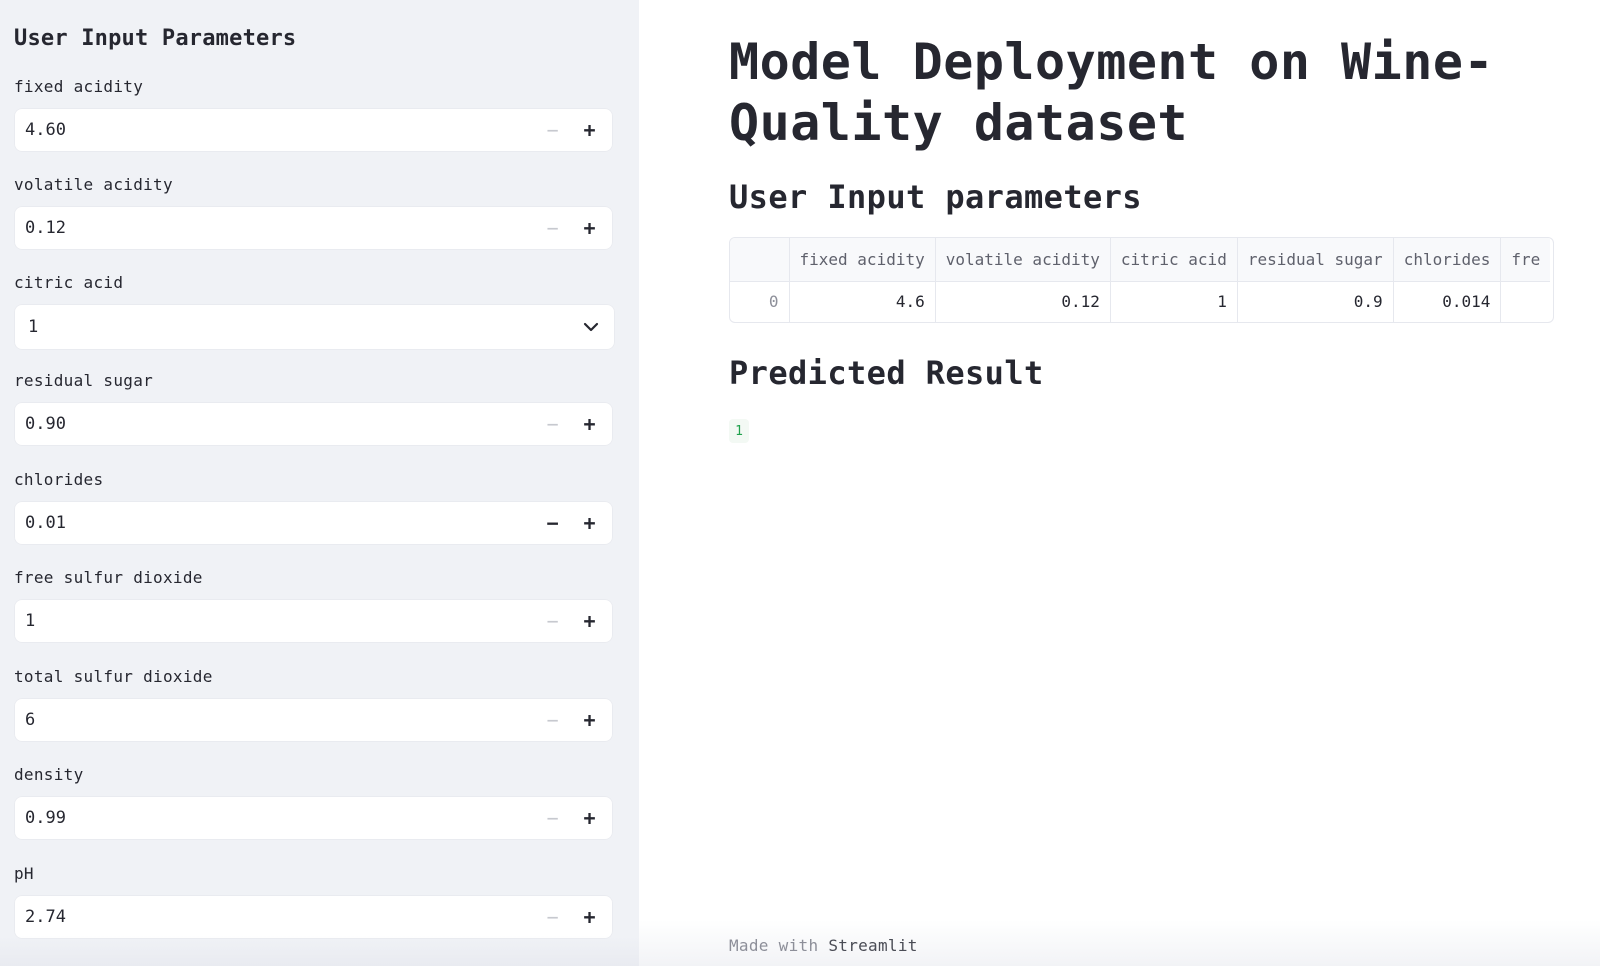 Image resolution: width=1600 pixels, height=966 pixels. Describe the element at coordinates (49, 774) in the screenshot. I see `field-label: density` at that location.